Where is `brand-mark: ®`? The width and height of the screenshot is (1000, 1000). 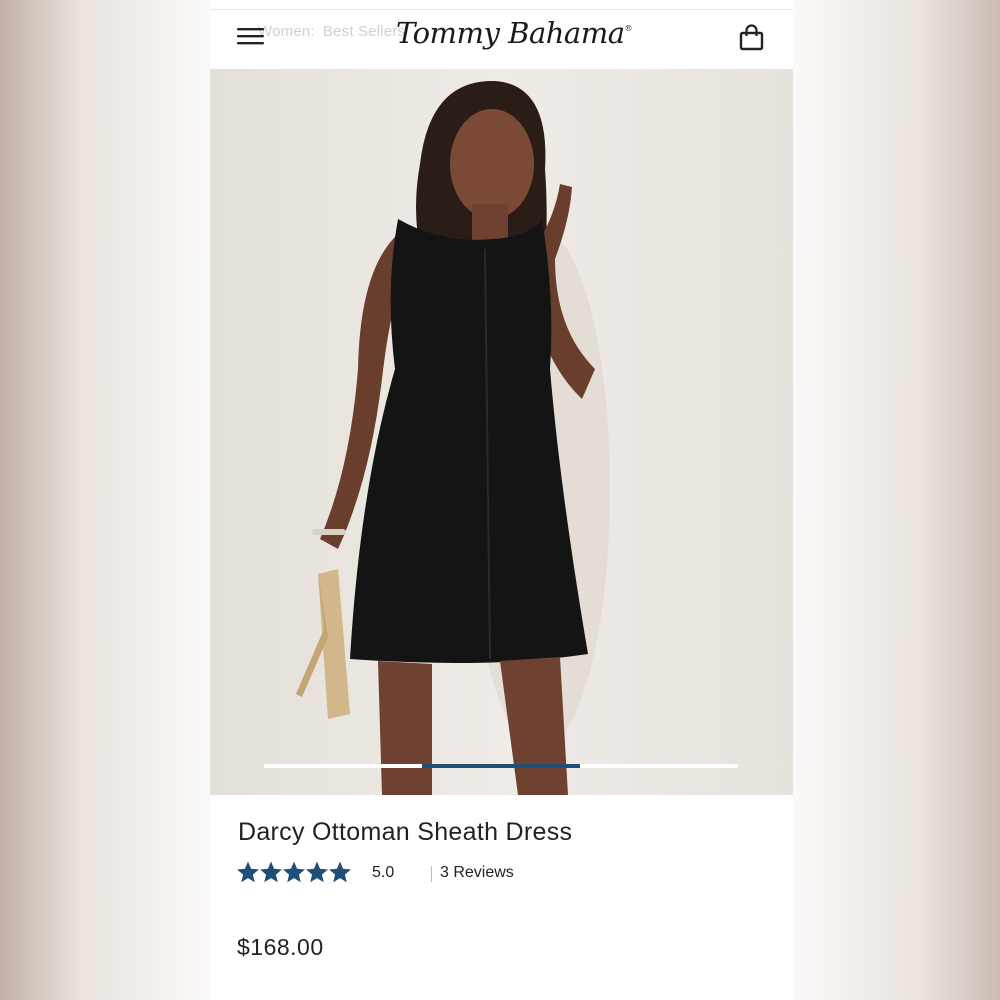 brand-mark: ® is located at coordinates (628, 28).